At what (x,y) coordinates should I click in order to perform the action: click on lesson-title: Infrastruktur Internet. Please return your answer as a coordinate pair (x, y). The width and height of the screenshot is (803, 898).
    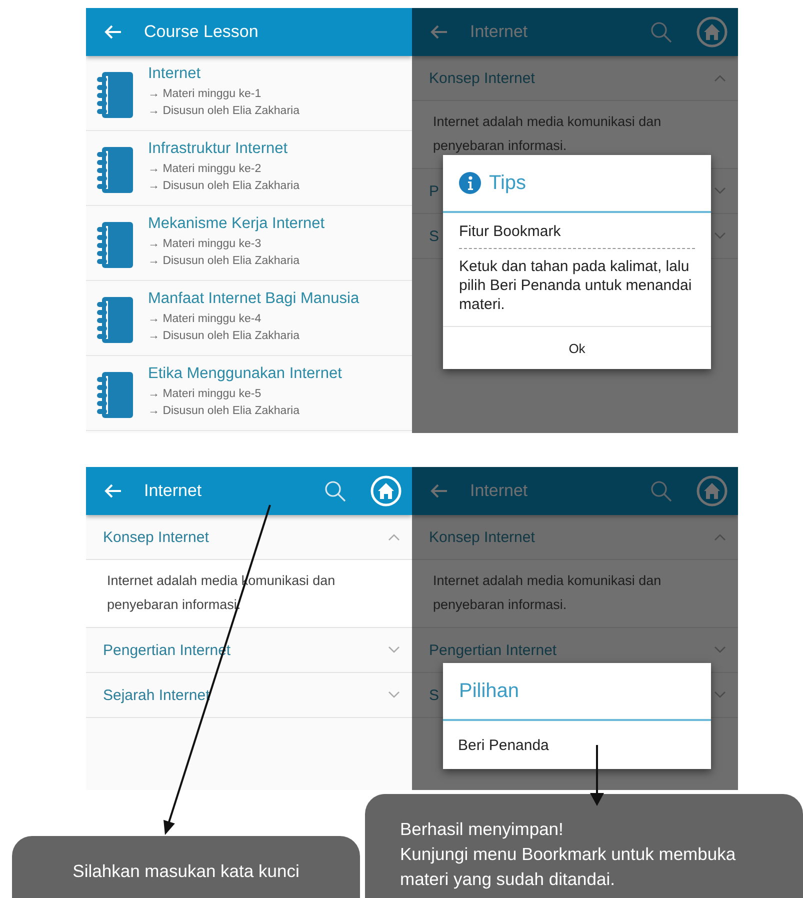
    Looking at the image, I should click on (218, 149).